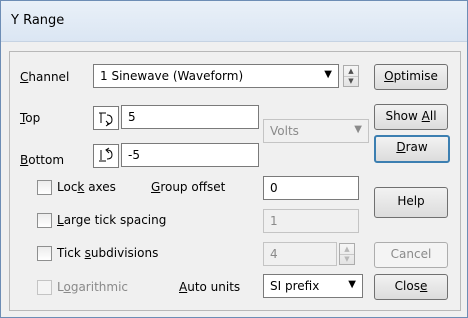  I want to click on lock-axes-label: Lock axes, so click(86, 187).